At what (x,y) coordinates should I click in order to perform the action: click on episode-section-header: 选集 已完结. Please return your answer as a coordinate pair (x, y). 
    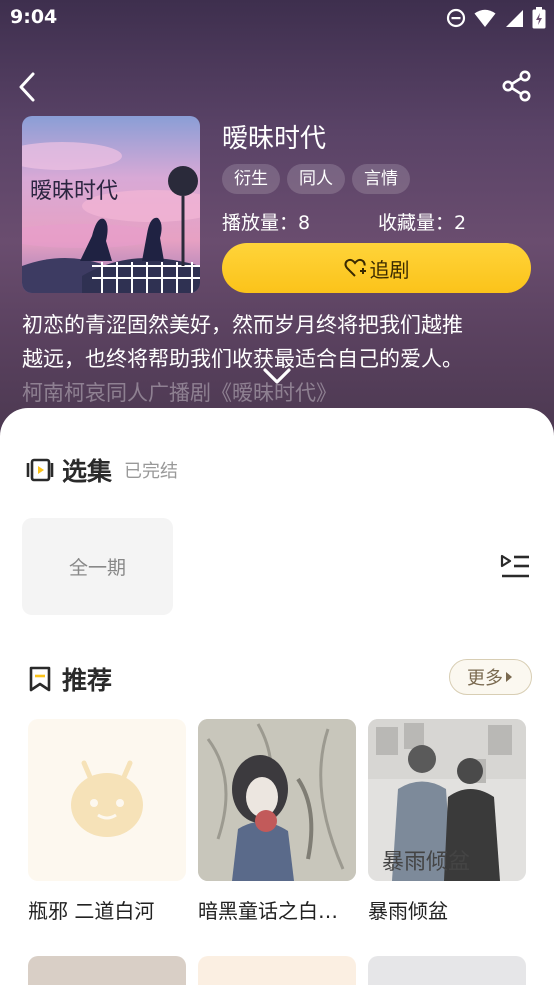
    Looking at the image, I should click on (102, 470).